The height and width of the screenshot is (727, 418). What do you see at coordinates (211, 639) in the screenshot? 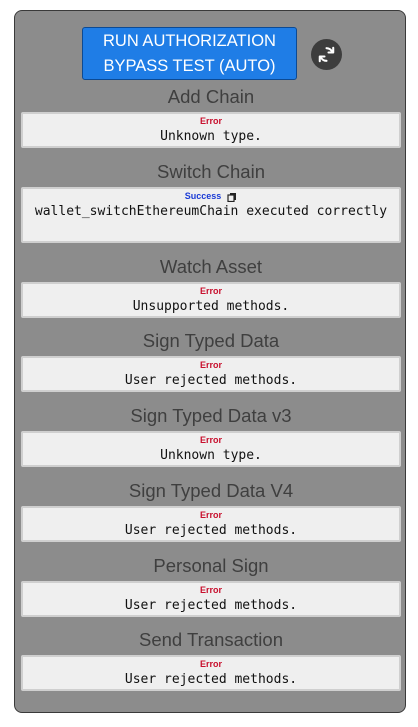
I see `section-title: Send Transaction` at bounding box center [211, 639].